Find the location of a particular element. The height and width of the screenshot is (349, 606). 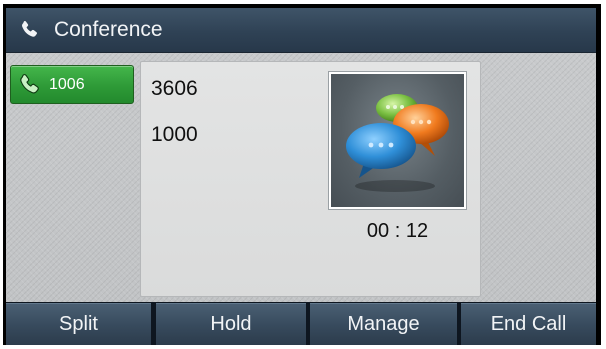

conference-party-1: 3606 is located at coordinates (174, 88).